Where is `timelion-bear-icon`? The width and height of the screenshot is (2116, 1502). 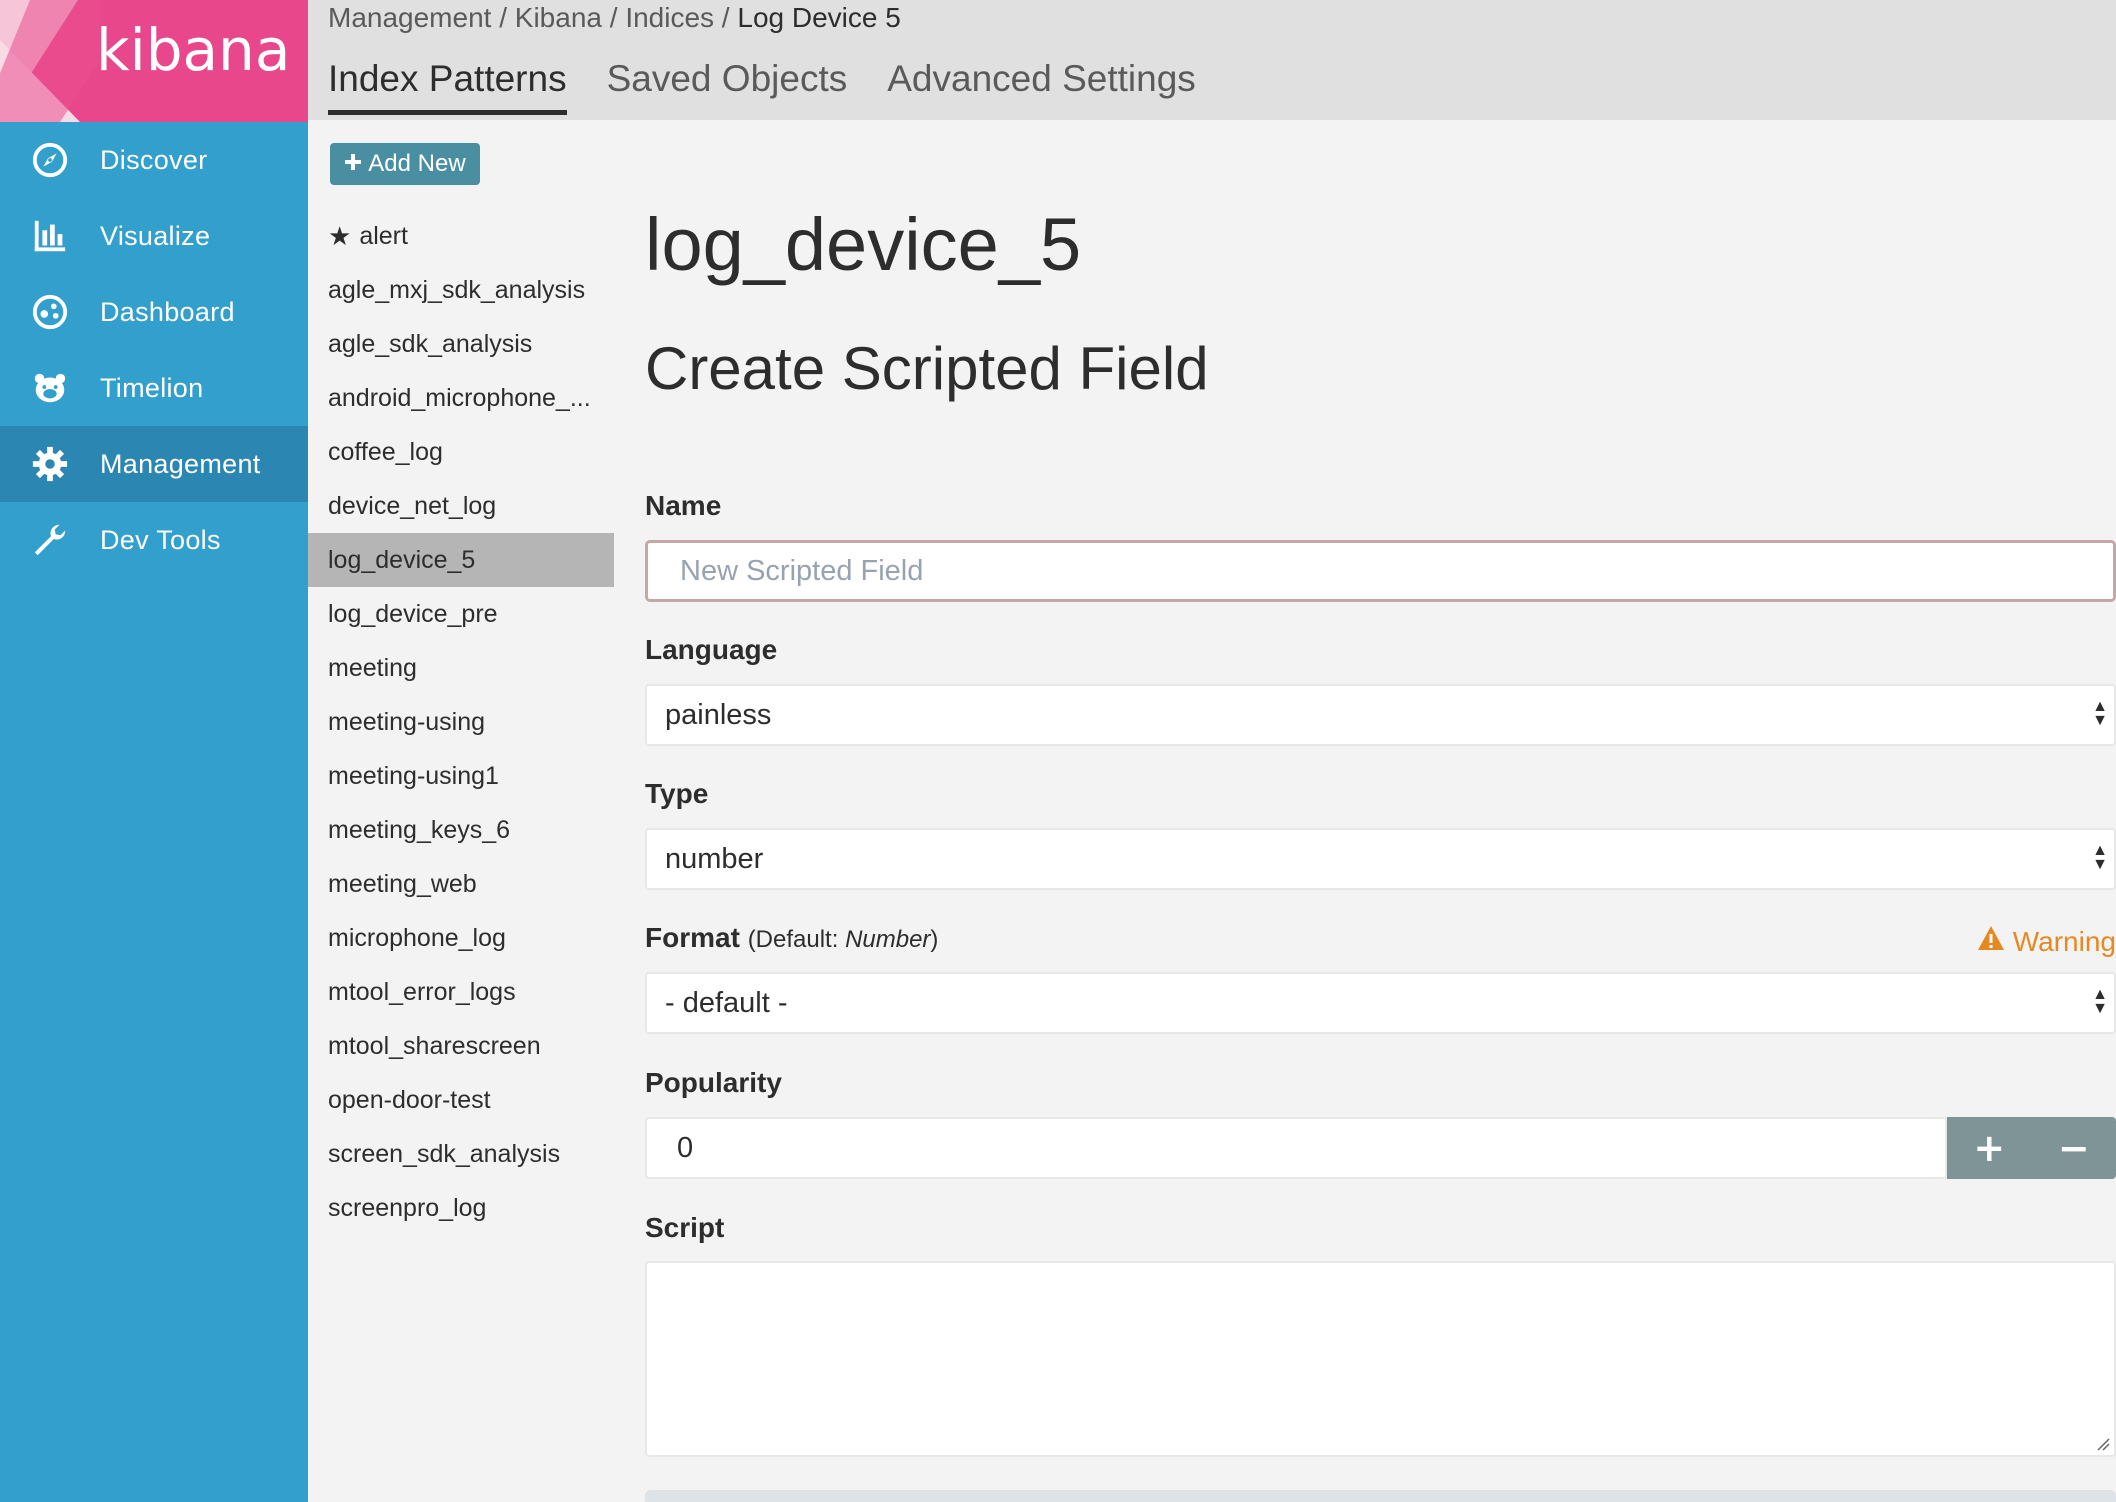
timelion-bear-icon is located at coordinates (50, 388).